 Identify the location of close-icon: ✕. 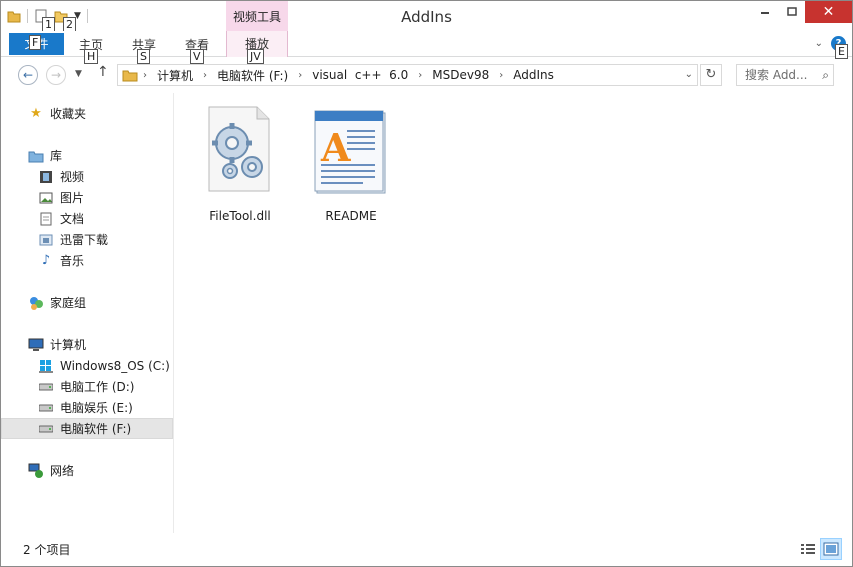
(828, 12).